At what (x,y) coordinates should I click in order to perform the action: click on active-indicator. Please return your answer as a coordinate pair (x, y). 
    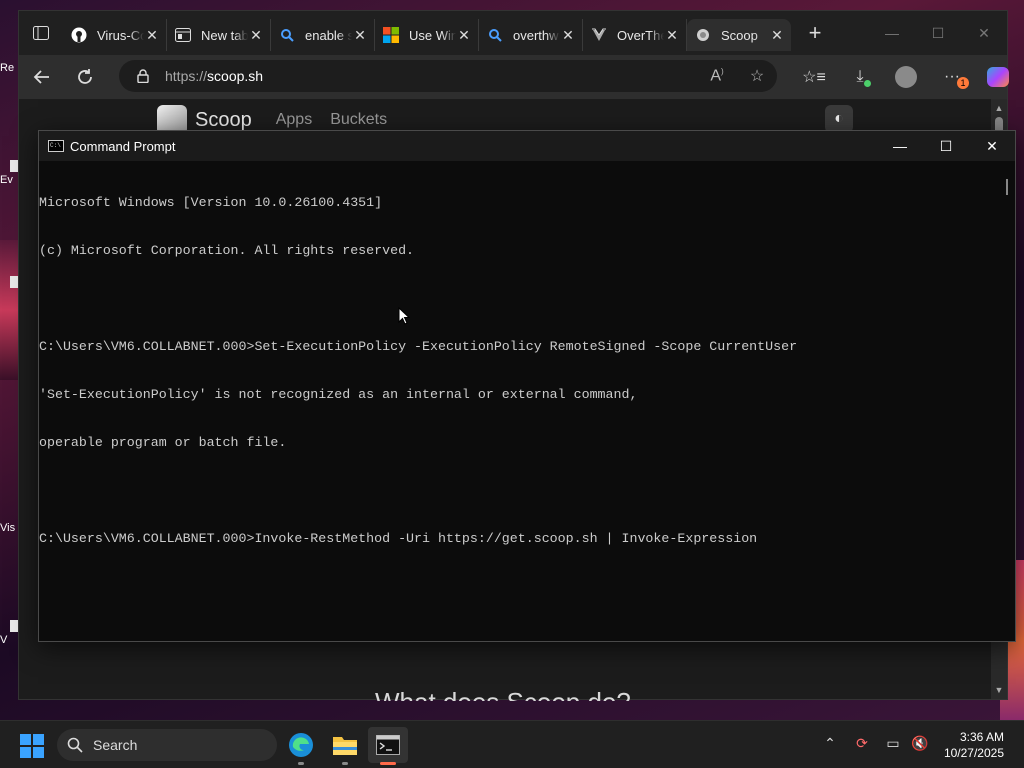
    Looking at the image, I should click on (388, 763).